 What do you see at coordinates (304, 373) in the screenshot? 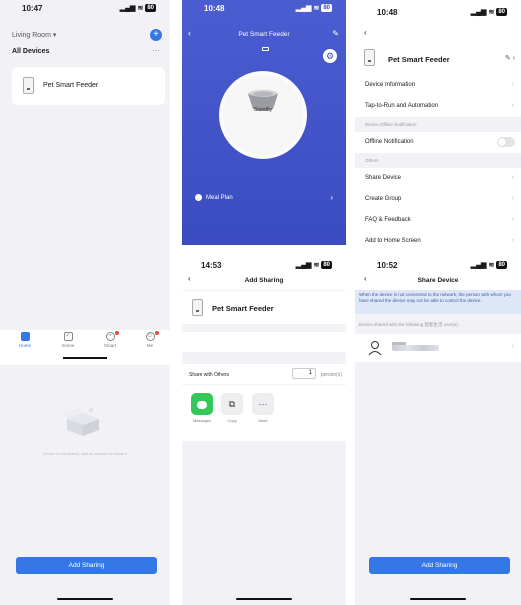
I see `person-count-input: 1` at bounding box center [304, 373].